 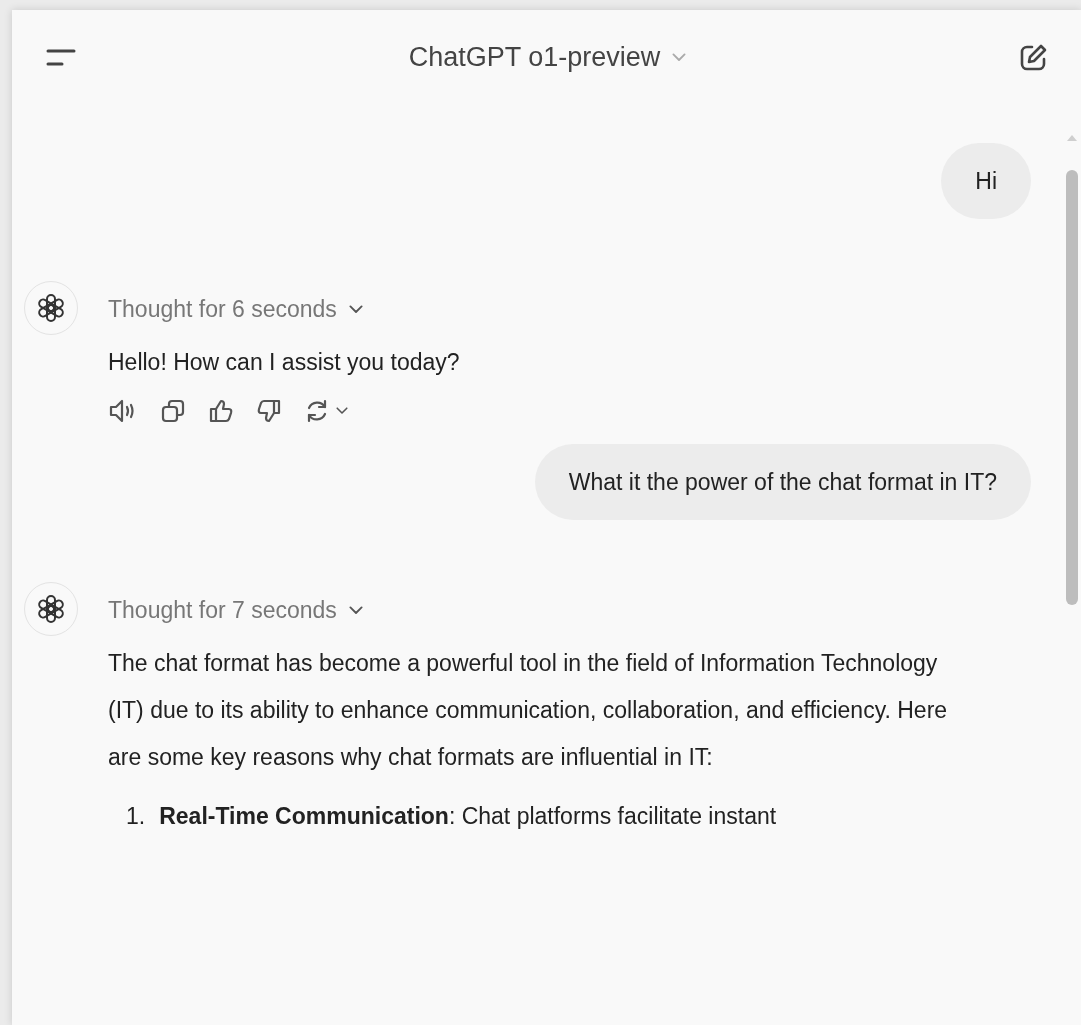 I want to click on thumbs-up-icon, so click(x=221, y=411).